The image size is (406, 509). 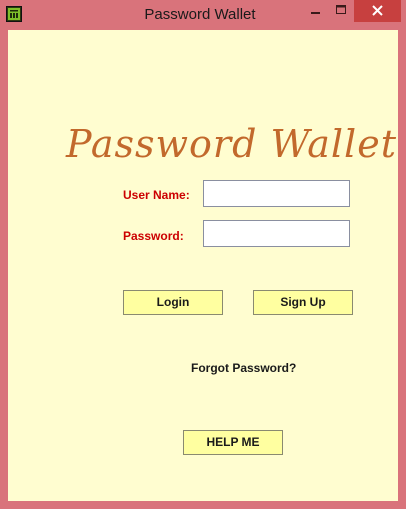 I want to click on help-me-button: HELP ME, so click(x=233, y=442).